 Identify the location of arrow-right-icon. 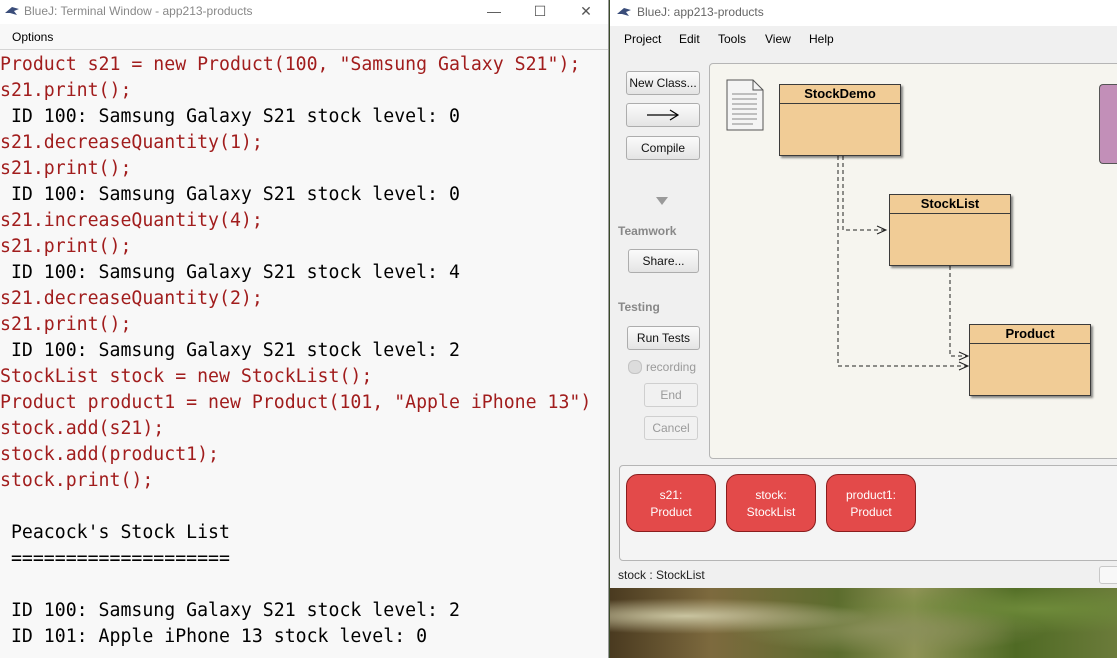
(663, 115).